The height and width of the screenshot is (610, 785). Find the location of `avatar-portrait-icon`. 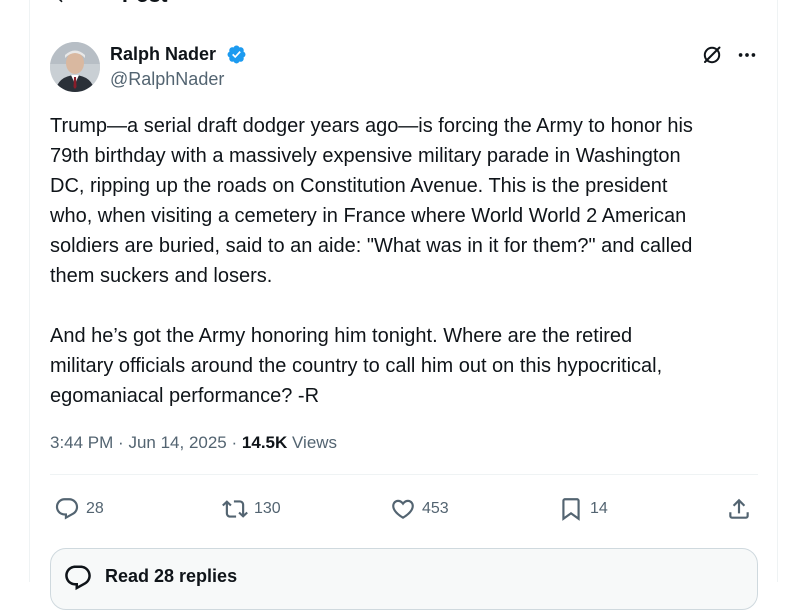

avatar-portrait-icon is located at coordinates (75, 67).